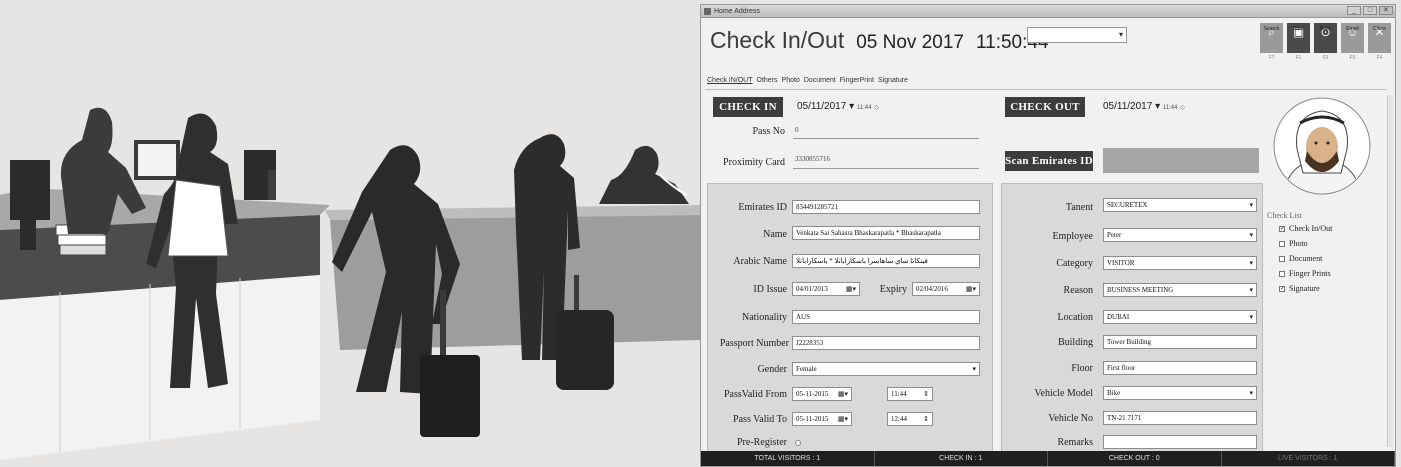  I want to click on pass-valid-to-date: 05-11-2015 ▦▾, so click(822, 419).